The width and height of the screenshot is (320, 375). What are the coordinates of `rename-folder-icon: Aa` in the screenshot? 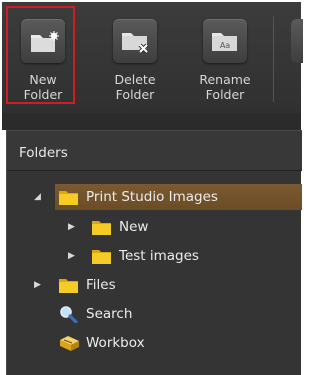 It's located at (224, 42).